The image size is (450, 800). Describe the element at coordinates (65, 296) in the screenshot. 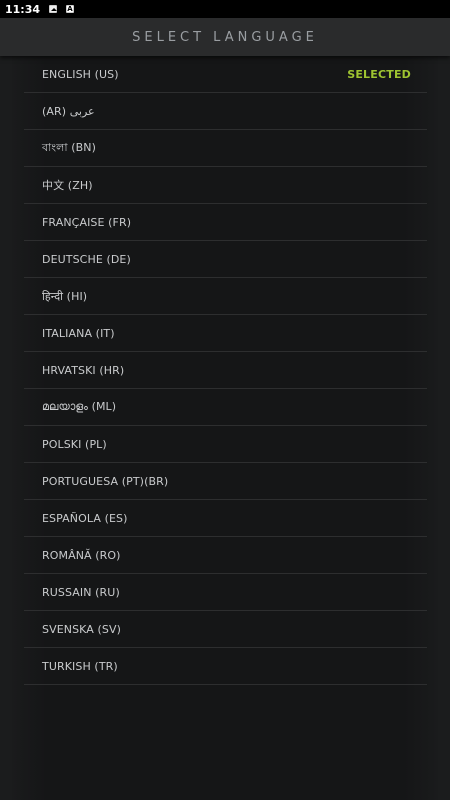

I see `language-label: हिन्दी (HI)` at that location.